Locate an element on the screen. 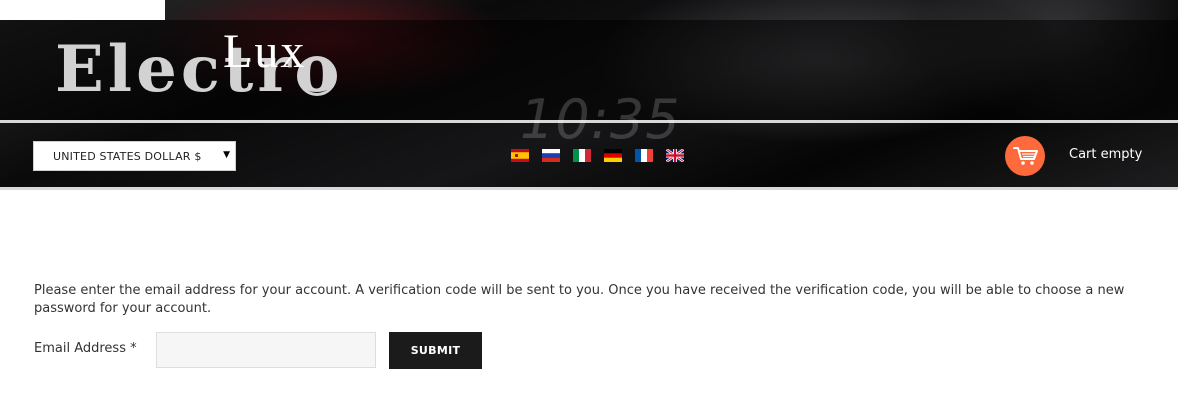 The image size is (1178, 405). currency-select: UNITED STATES DOLLAR $ ▼ is located at coordinates (134, 156).